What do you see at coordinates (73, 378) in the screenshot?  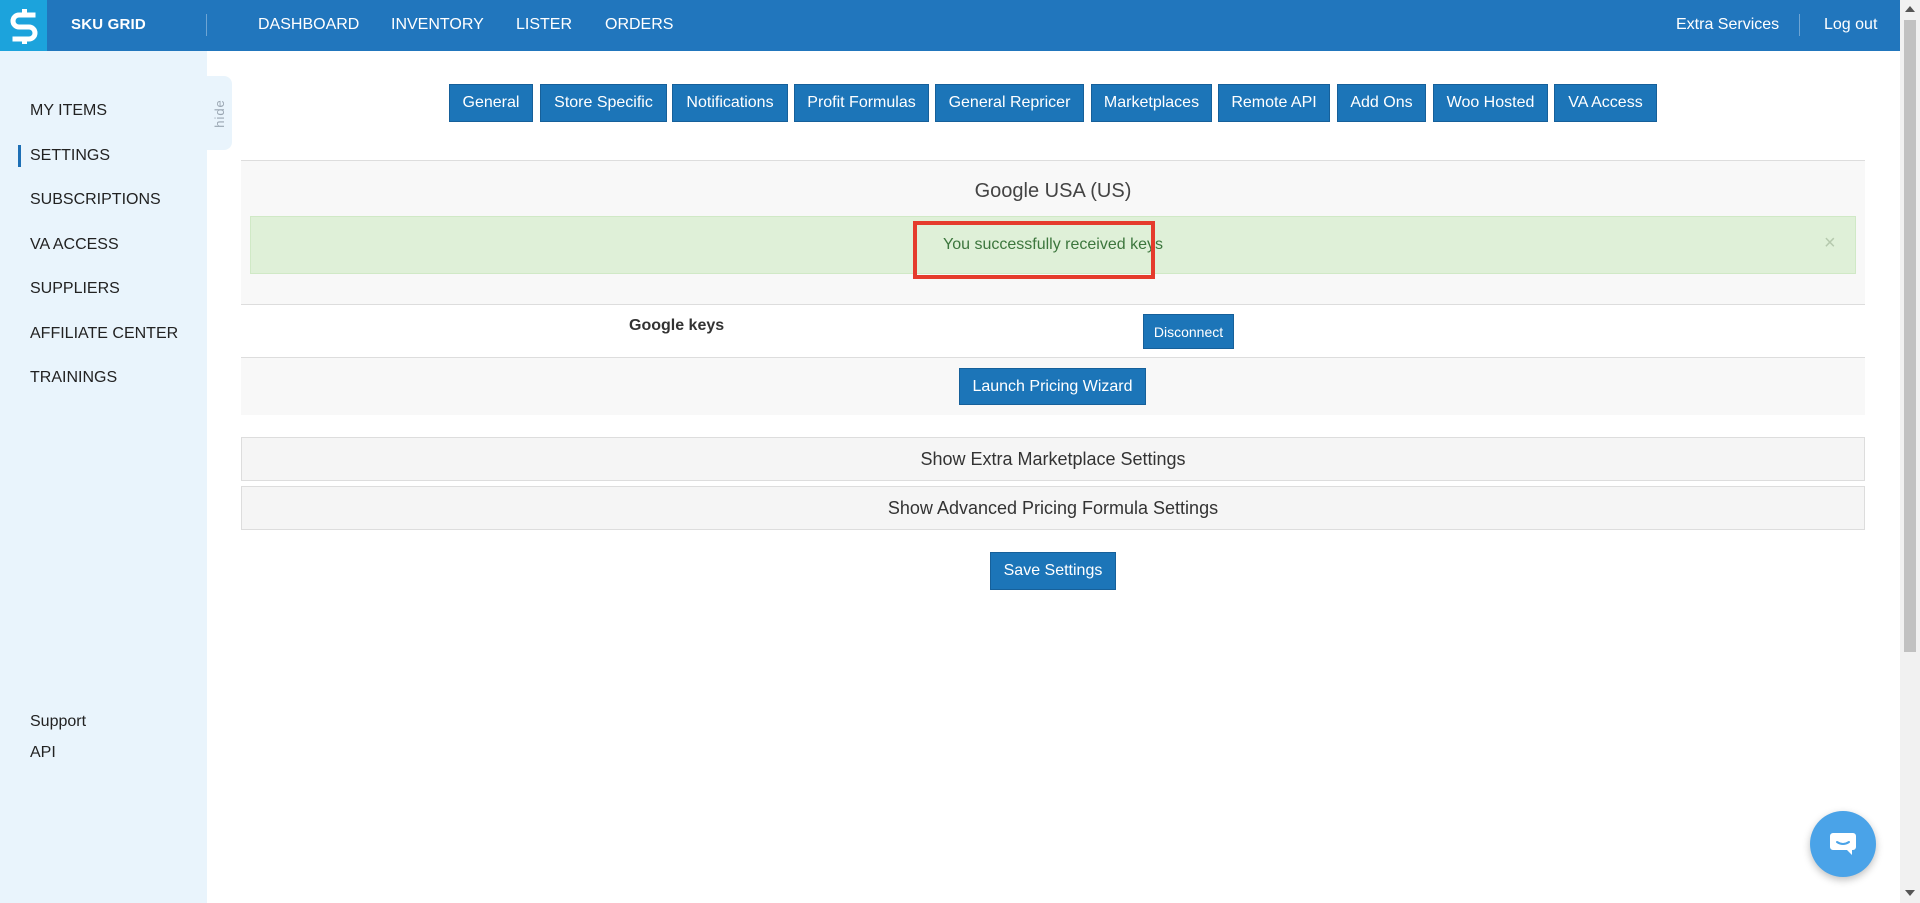 I see `sidebar-item-trainings: TRAININGS` at bounding box center [73, 378].